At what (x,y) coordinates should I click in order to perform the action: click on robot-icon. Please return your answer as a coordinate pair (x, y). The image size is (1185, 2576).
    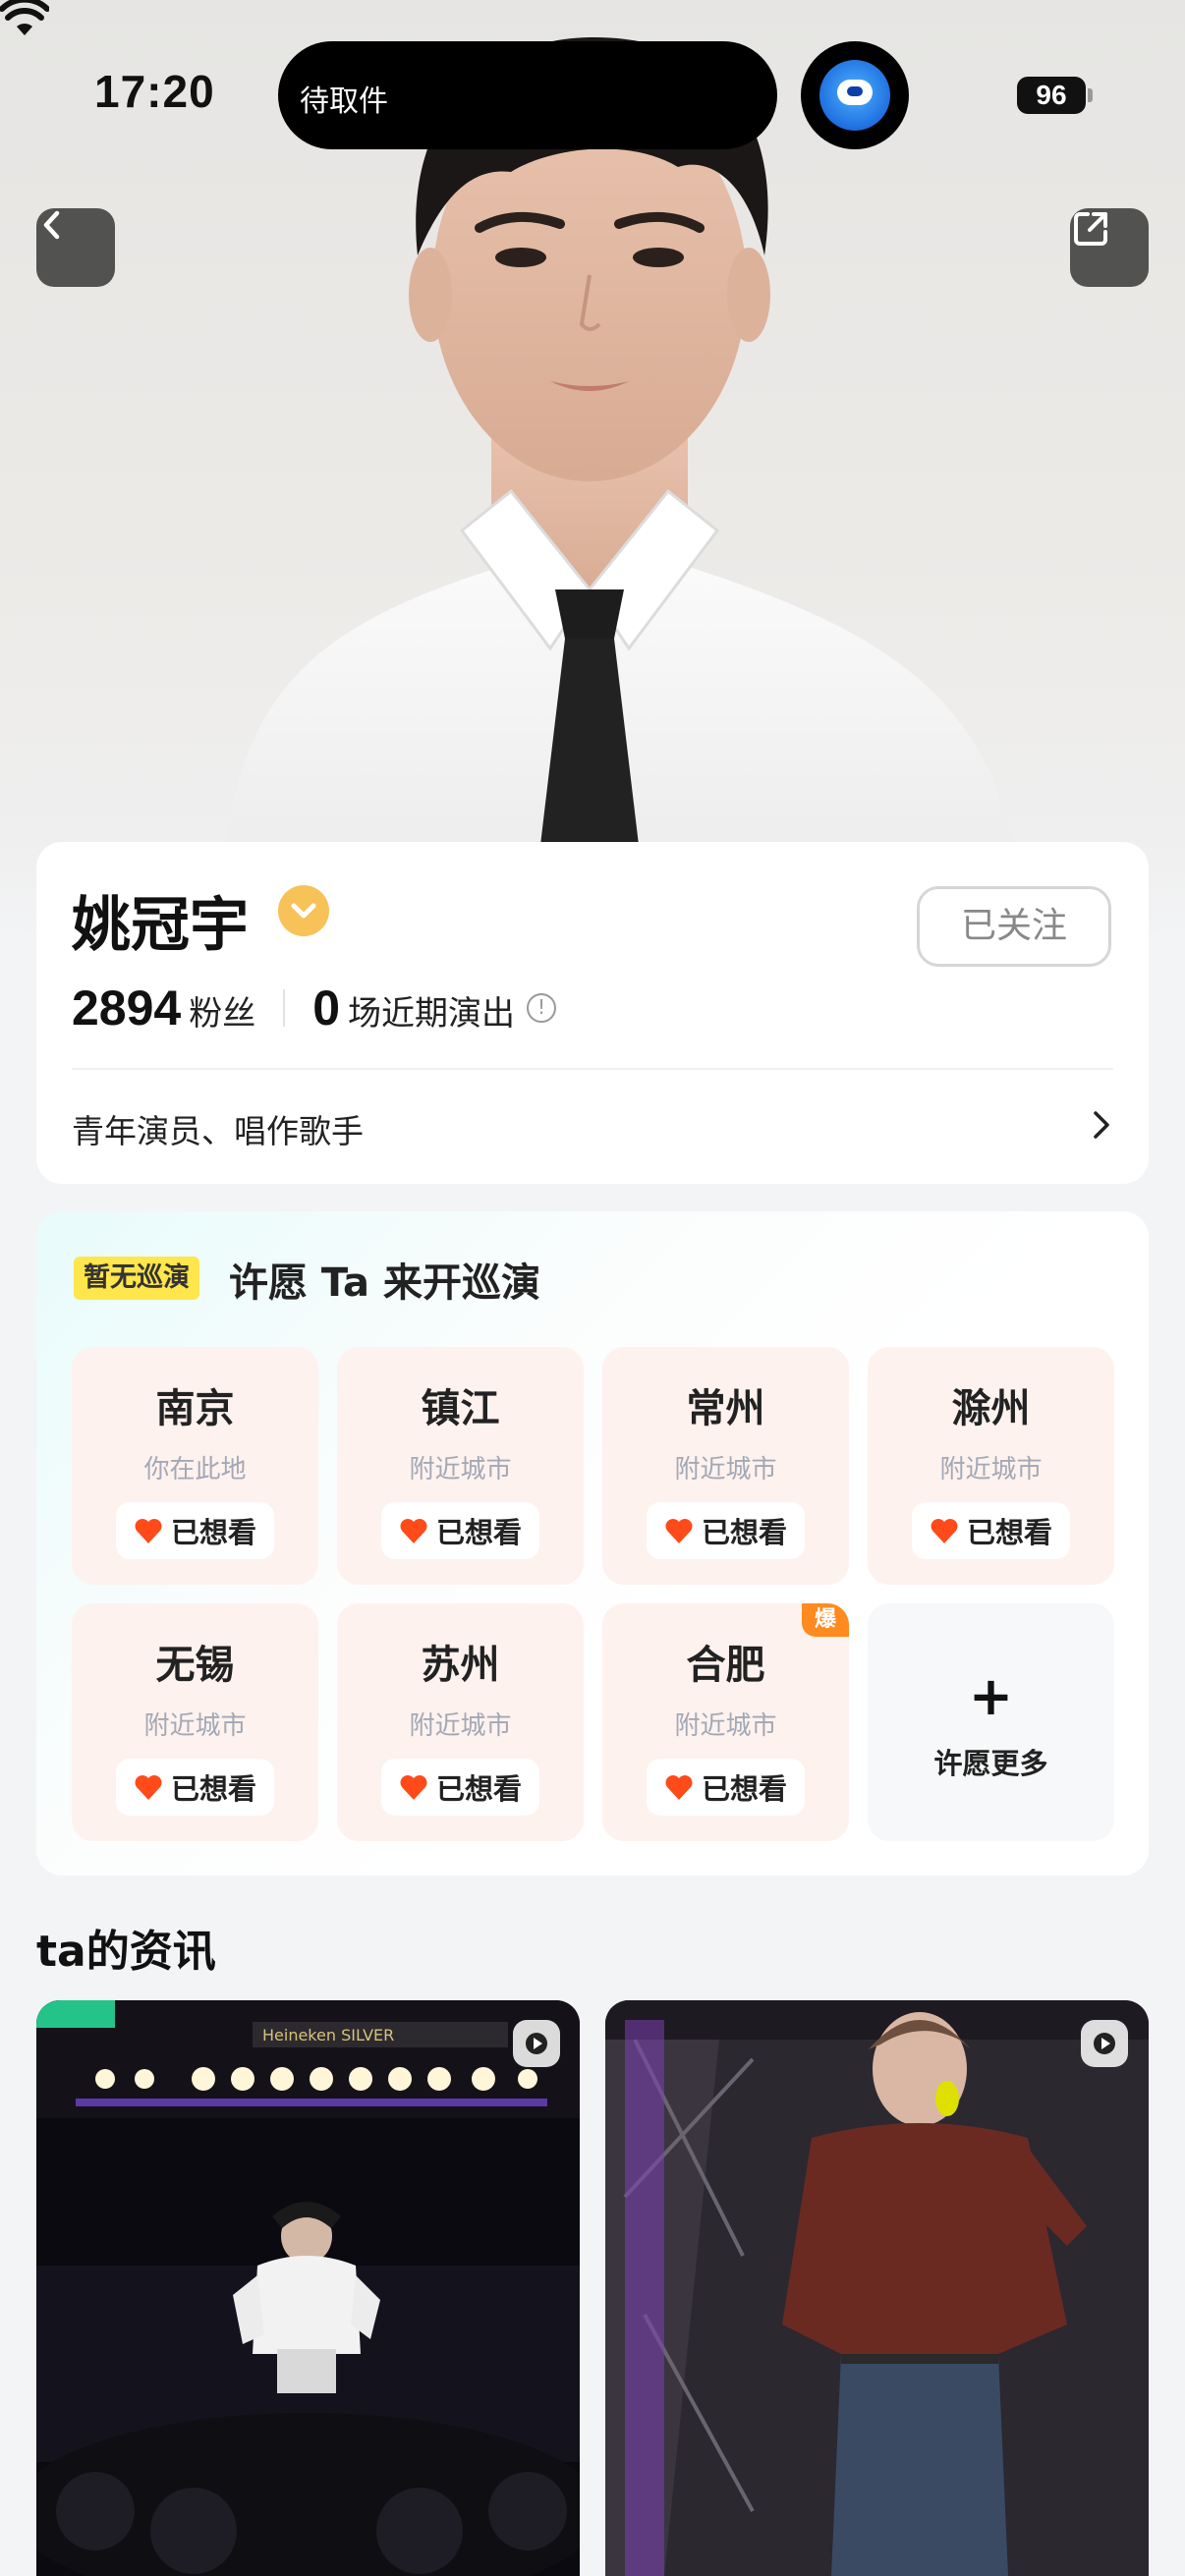
    Looking at the image, I should click on (854, 95).